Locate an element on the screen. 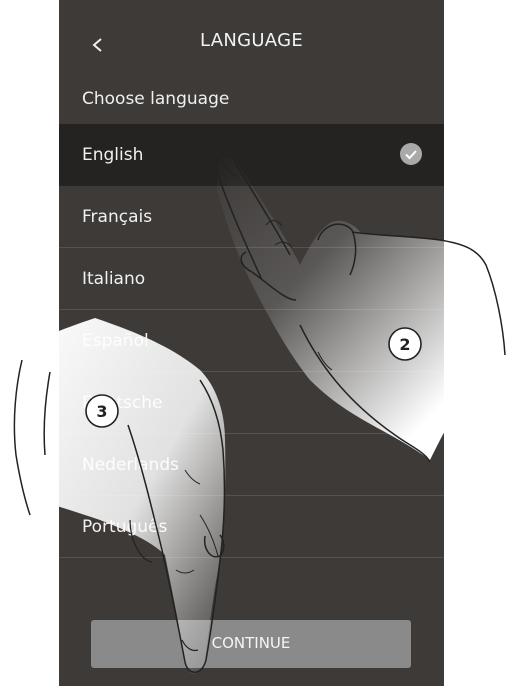 This screenshot has height=686, width=508. language-label: Português is located at coordinates (125, 527).